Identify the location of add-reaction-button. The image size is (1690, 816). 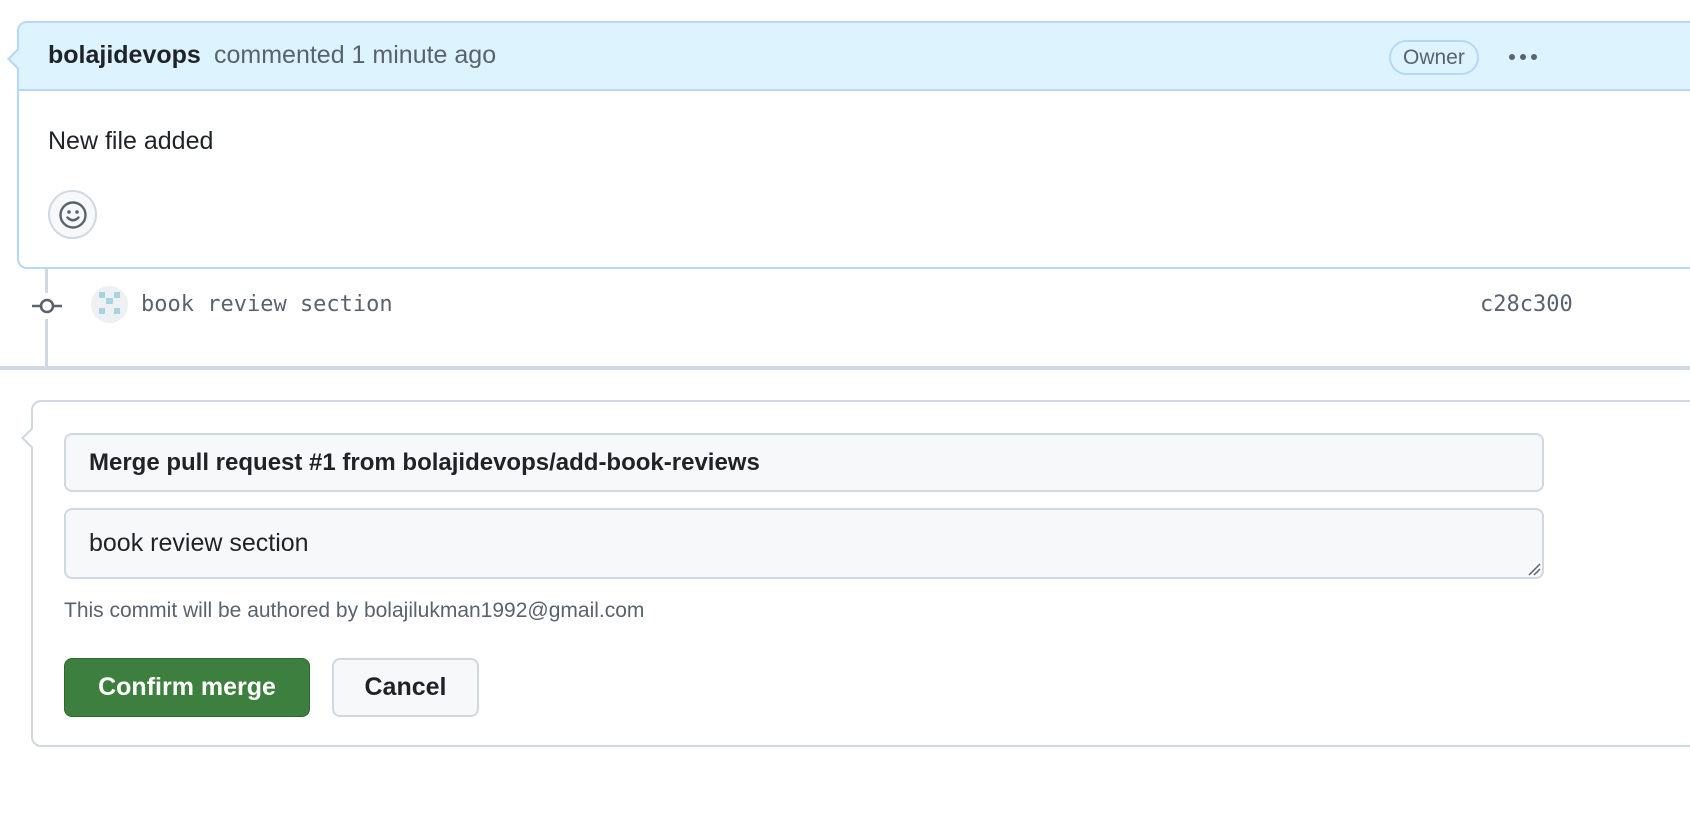
(72, 214).